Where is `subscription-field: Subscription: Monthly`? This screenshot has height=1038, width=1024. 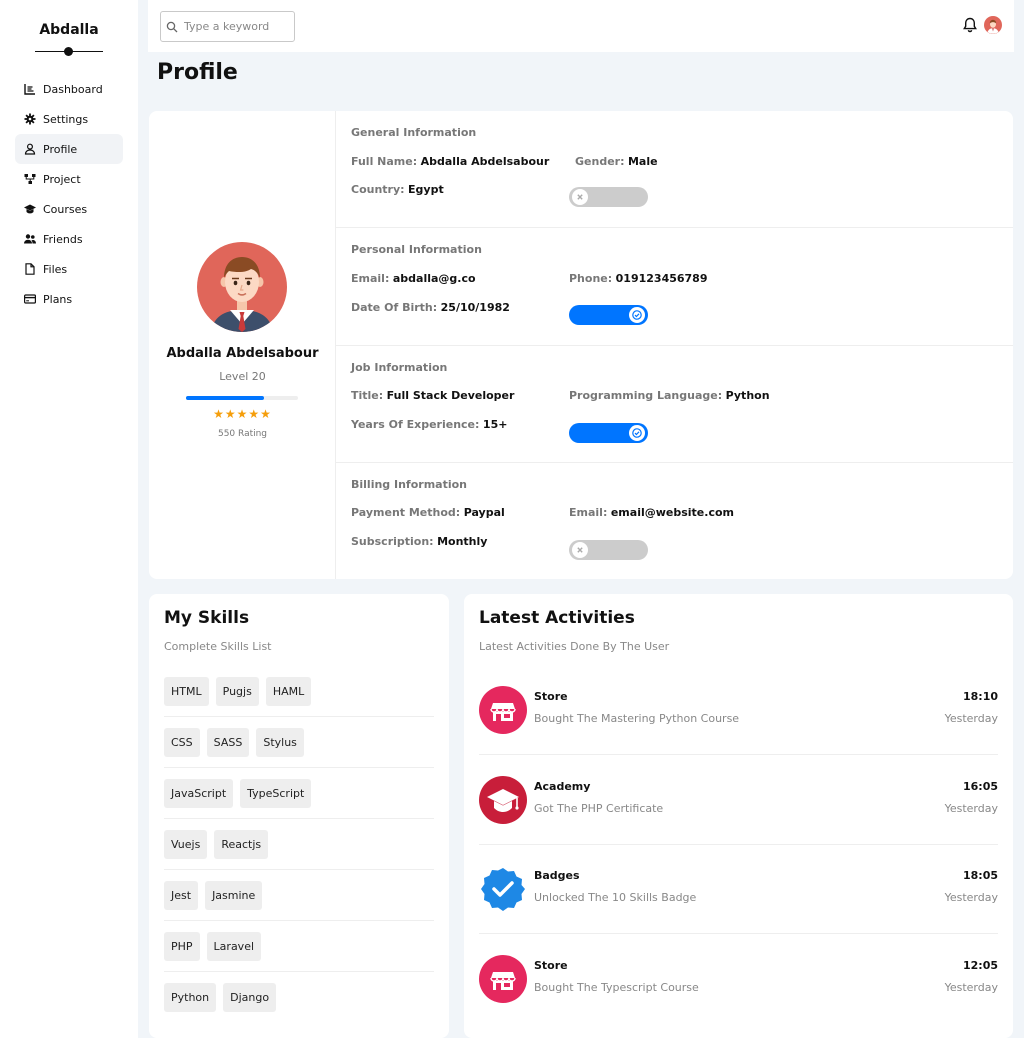
subscription-field: Subscription: Monthly is located at coordinates (419, 541).